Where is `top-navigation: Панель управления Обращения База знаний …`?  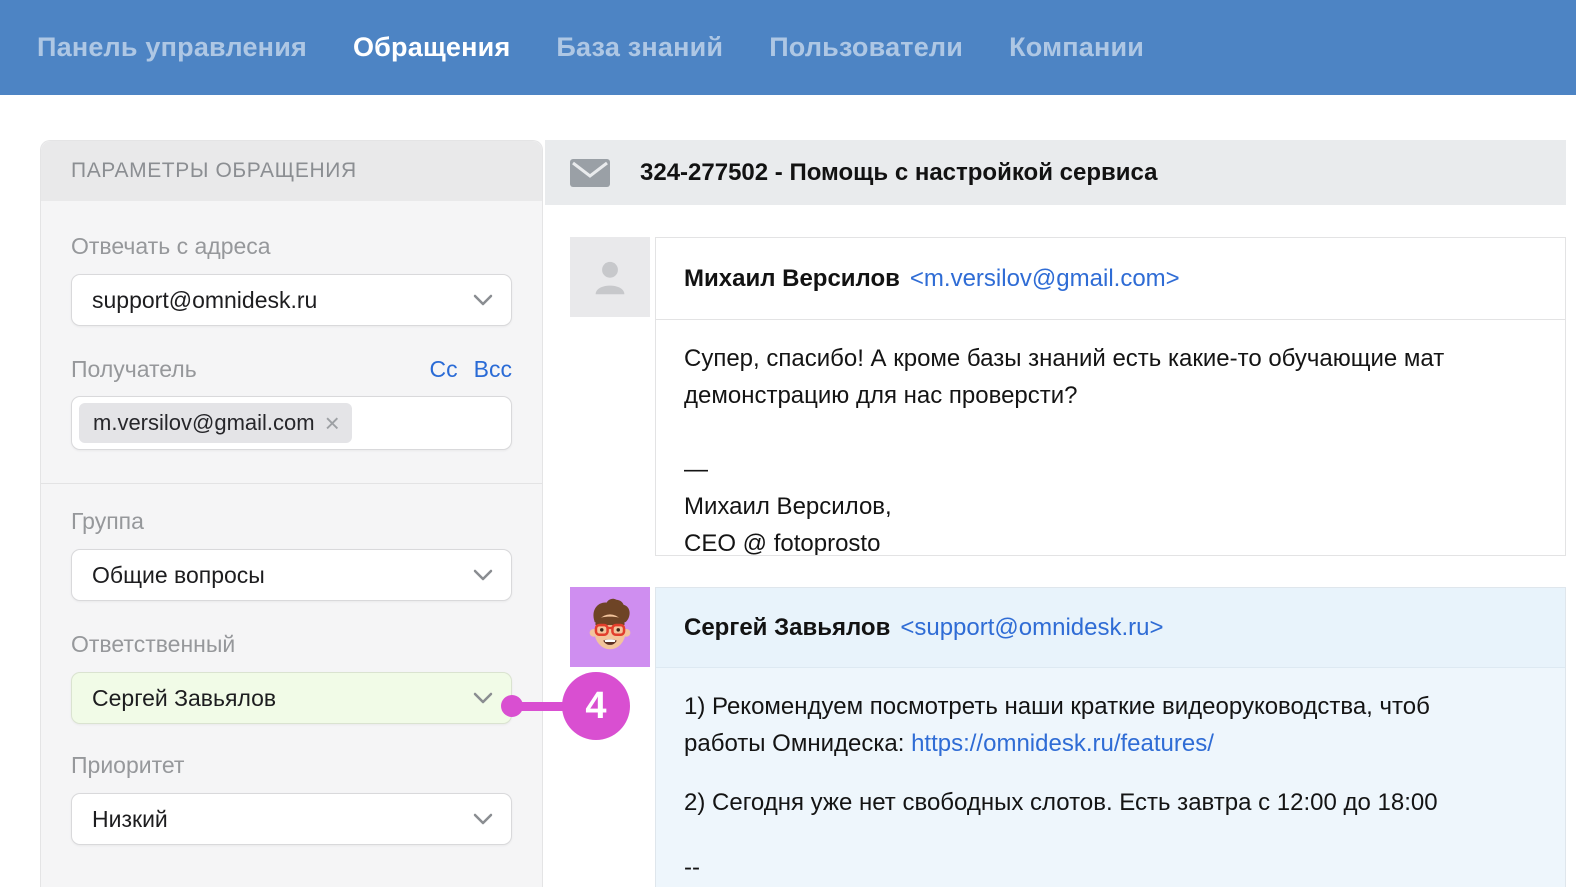 top-navigation: Панель управления Обращения База знаний … is located at coordinates (788, 47).